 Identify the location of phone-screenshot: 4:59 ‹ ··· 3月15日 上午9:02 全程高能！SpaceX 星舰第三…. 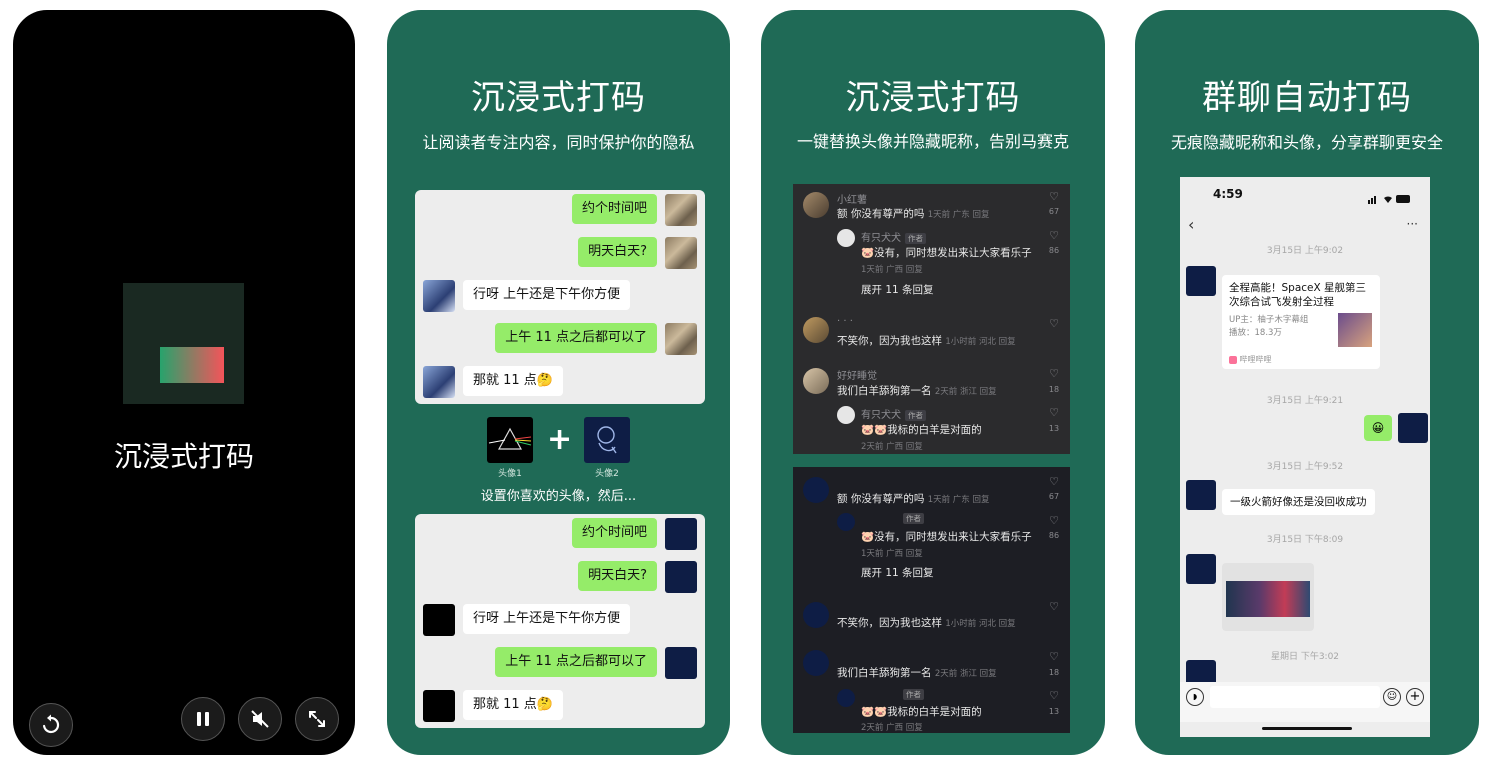
(1305, 457).